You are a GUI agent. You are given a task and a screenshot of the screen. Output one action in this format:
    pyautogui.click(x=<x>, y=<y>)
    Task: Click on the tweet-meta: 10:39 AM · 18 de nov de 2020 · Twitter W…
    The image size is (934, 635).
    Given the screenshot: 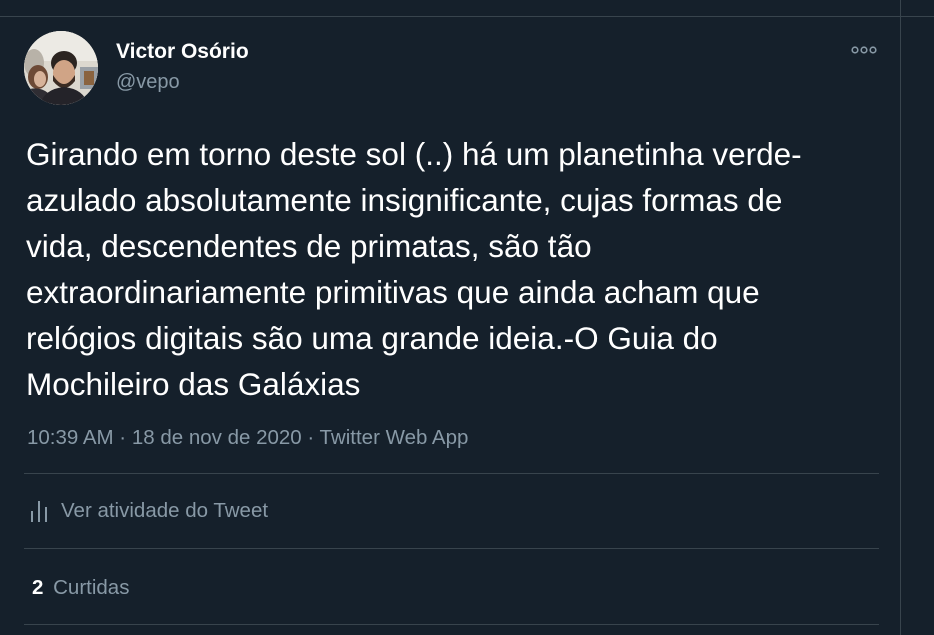 What is the action you would take?
    pyautogui.click(x=247, y=438)
    